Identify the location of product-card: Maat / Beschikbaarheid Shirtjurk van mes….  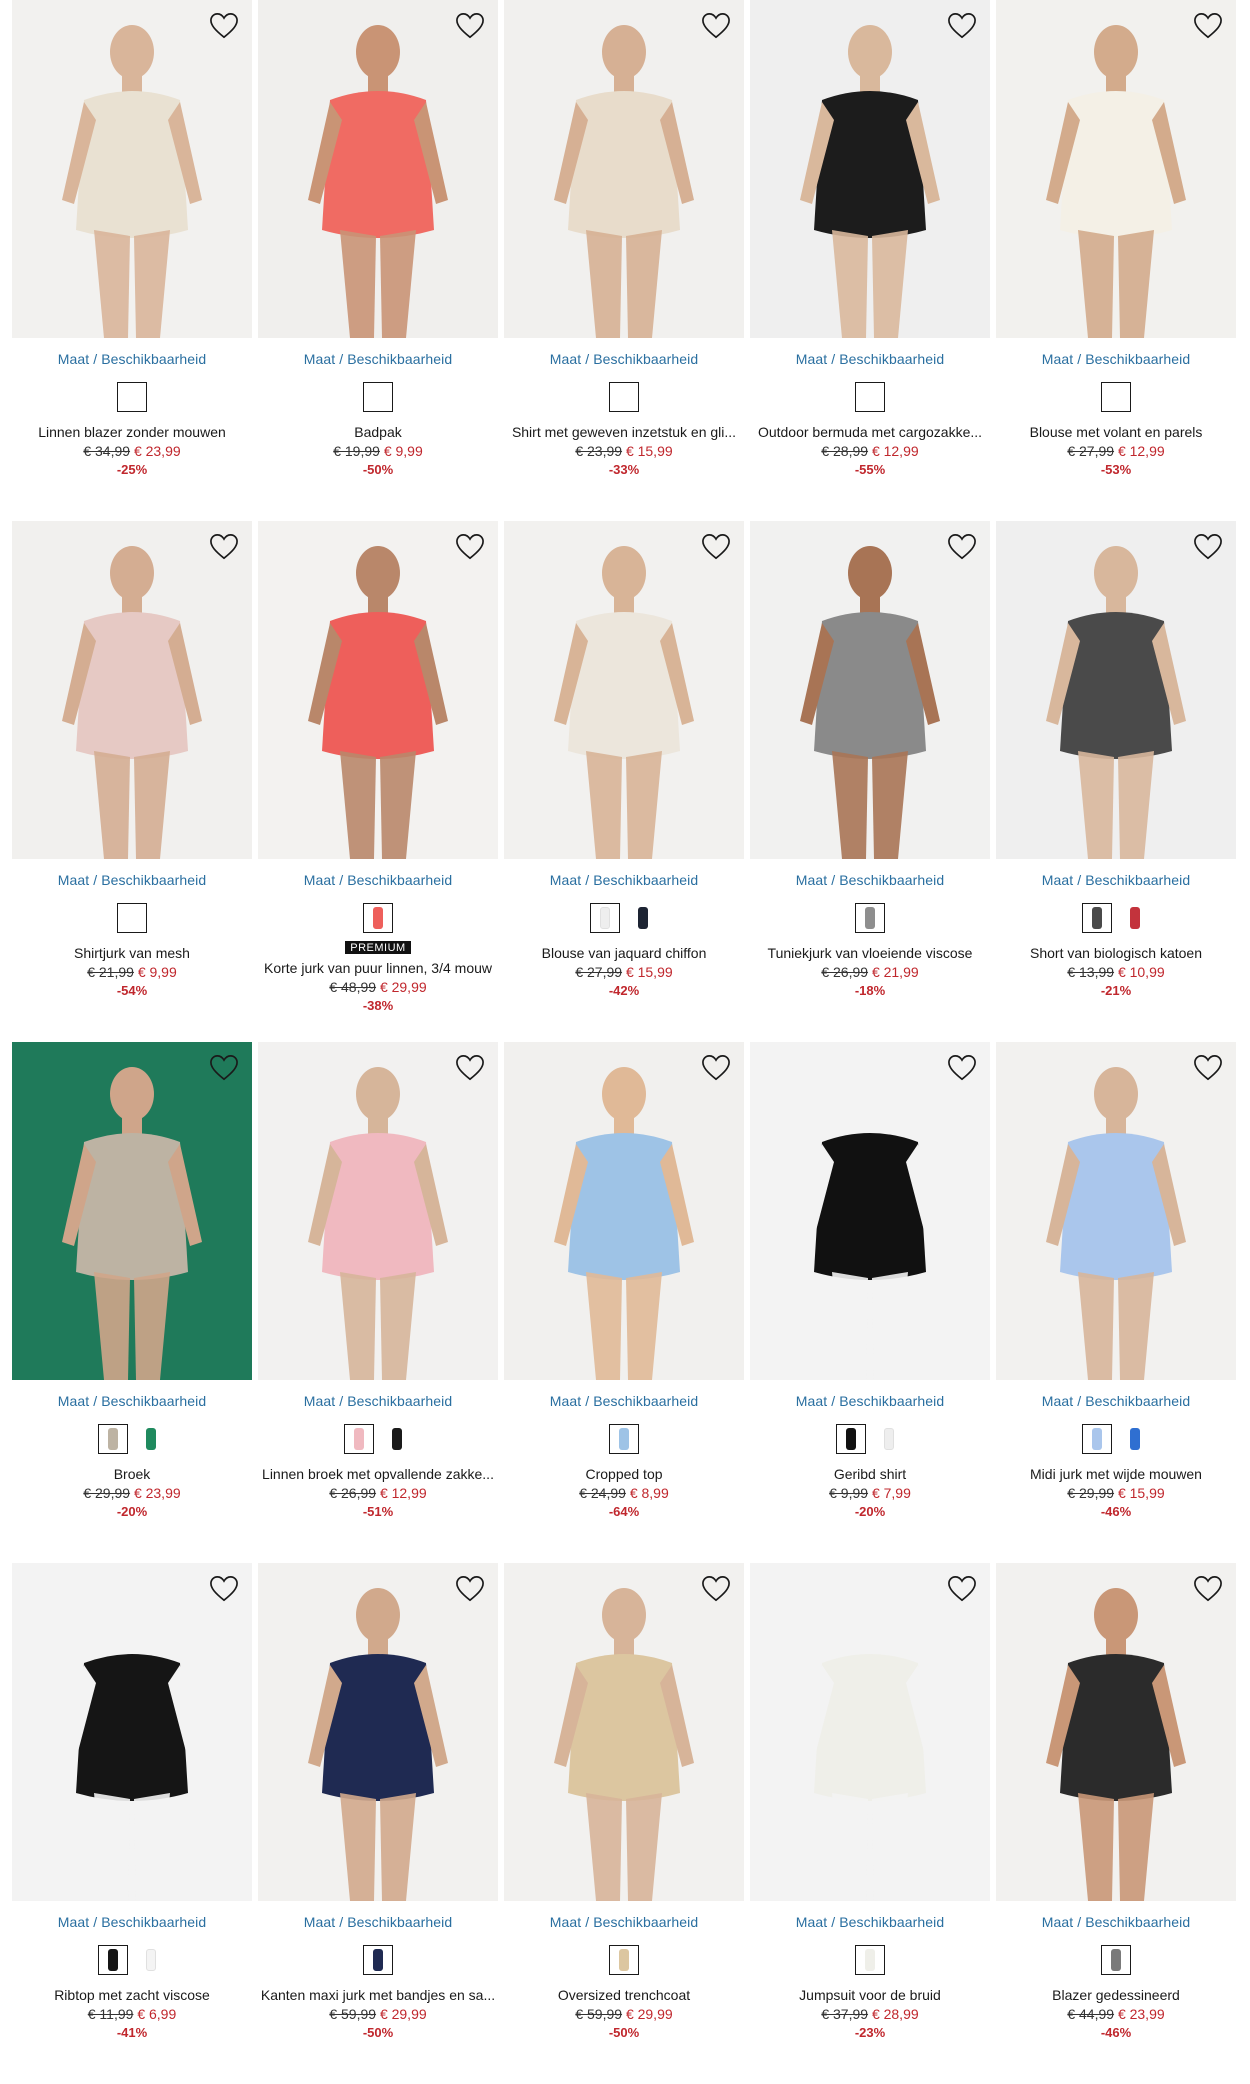
(132, 781).